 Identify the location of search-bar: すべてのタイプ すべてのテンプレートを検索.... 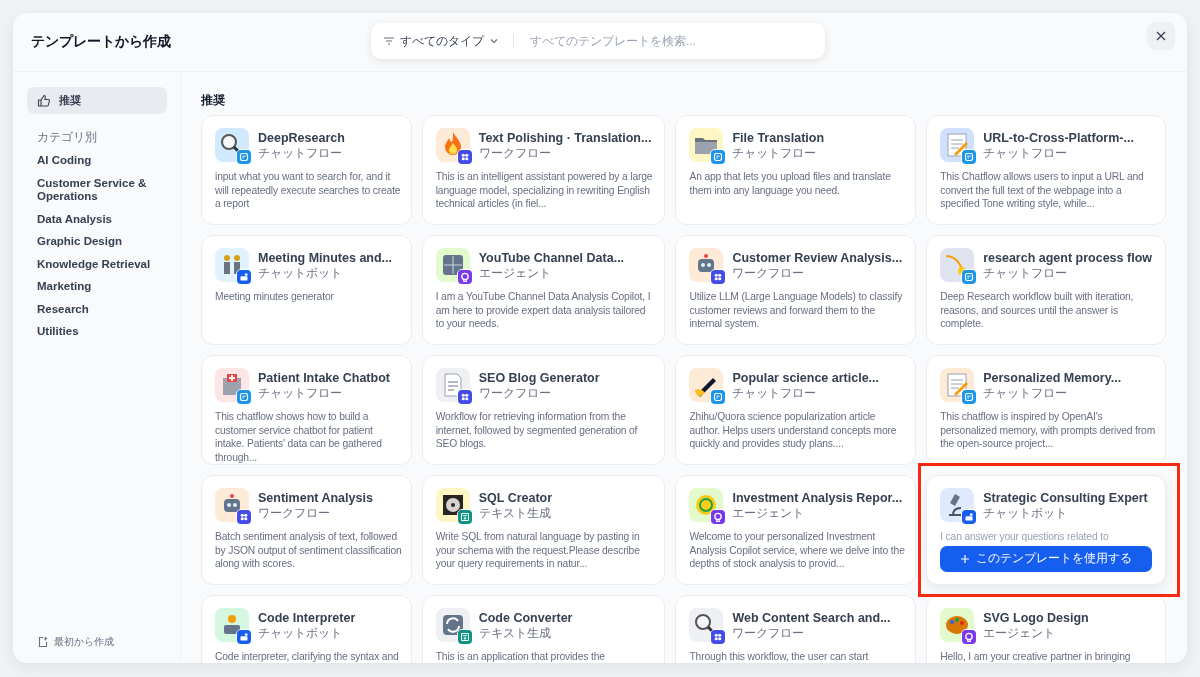
(598, 41).